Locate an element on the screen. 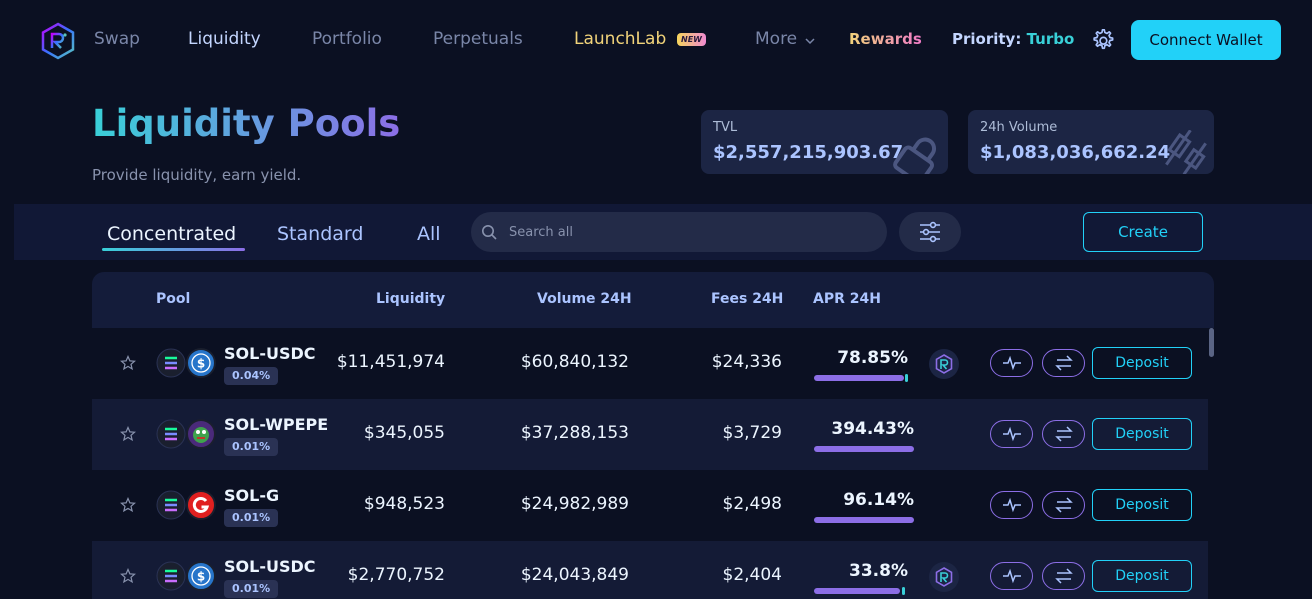 The width and height of the screenshot is (1312, 599). nav-portfolio: Portfolio is located at coordinates (347, 39).